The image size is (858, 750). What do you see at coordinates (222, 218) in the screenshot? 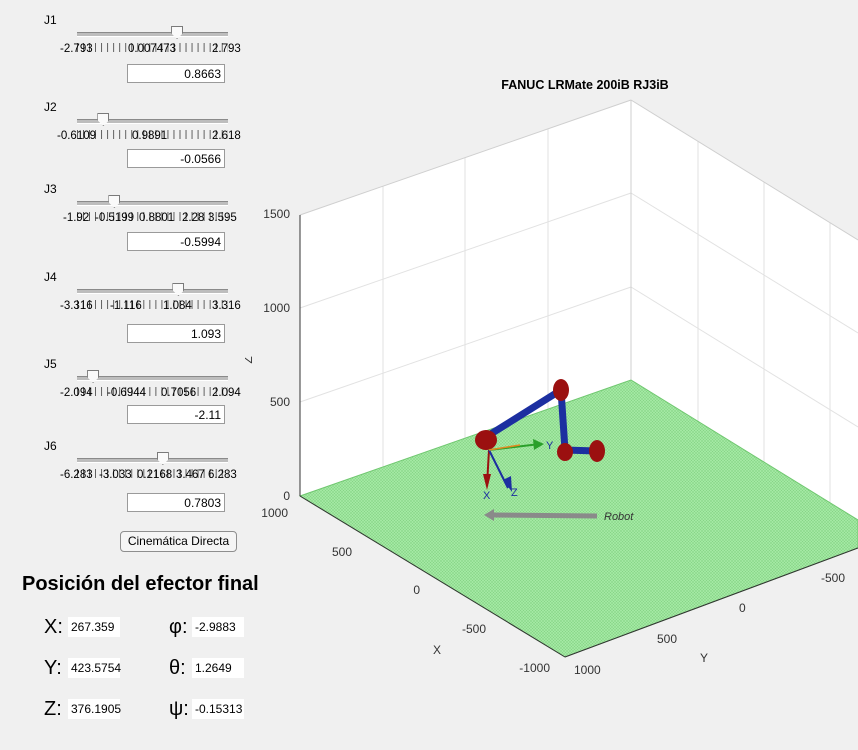
I see `tick-label: 3.595` at bounding box center [222, 218].